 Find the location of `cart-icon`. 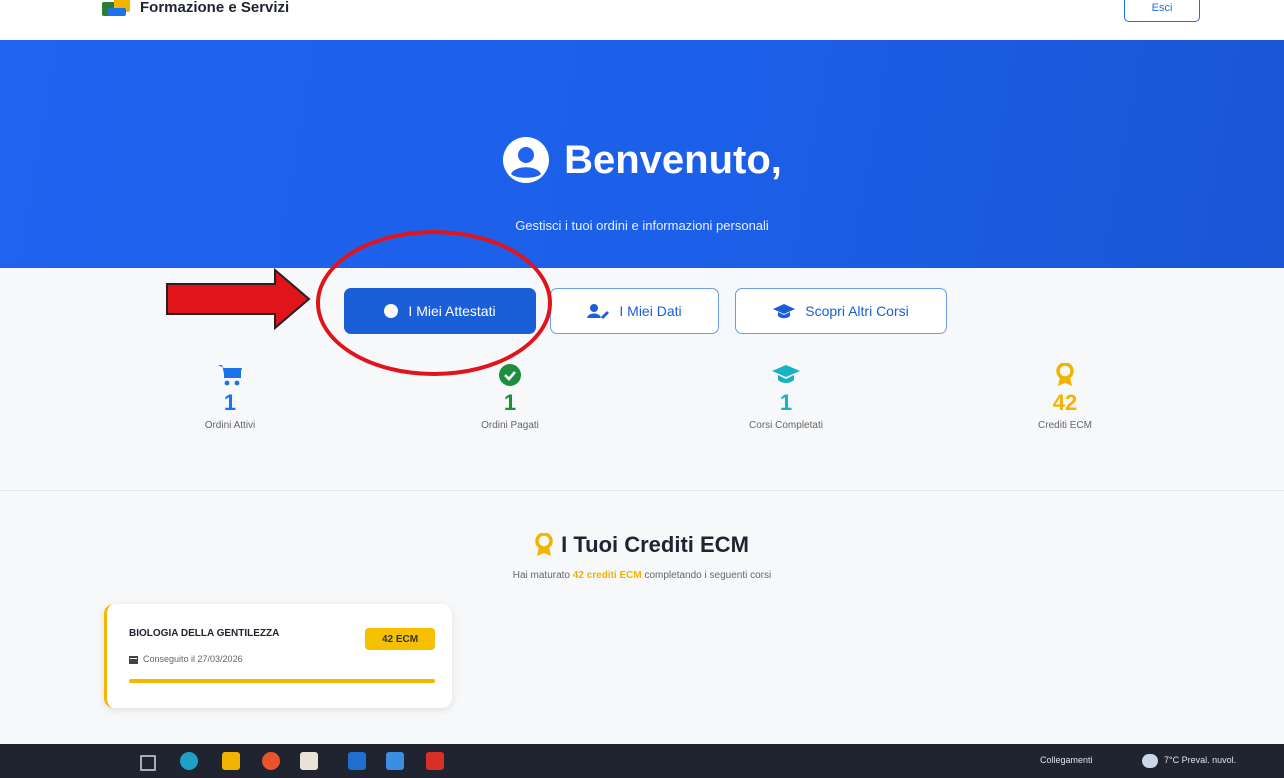

cart-icon is located at coordinates (230, 375).